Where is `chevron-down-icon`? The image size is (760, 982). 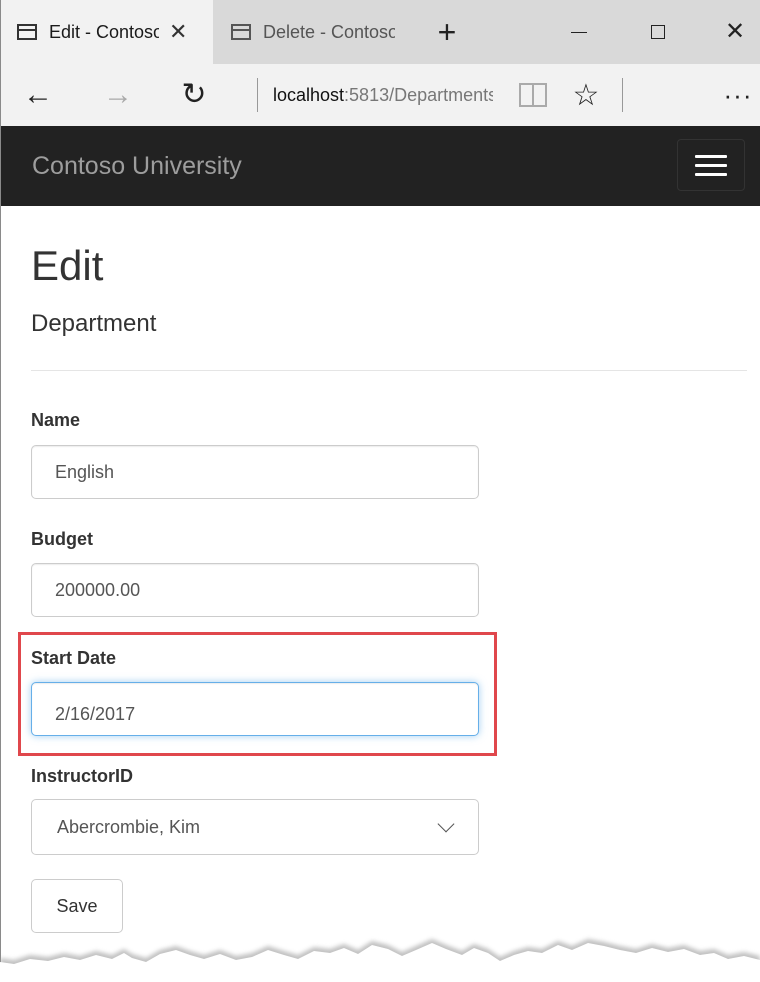 chevron-down-icon is located at coordinates (446, 824).